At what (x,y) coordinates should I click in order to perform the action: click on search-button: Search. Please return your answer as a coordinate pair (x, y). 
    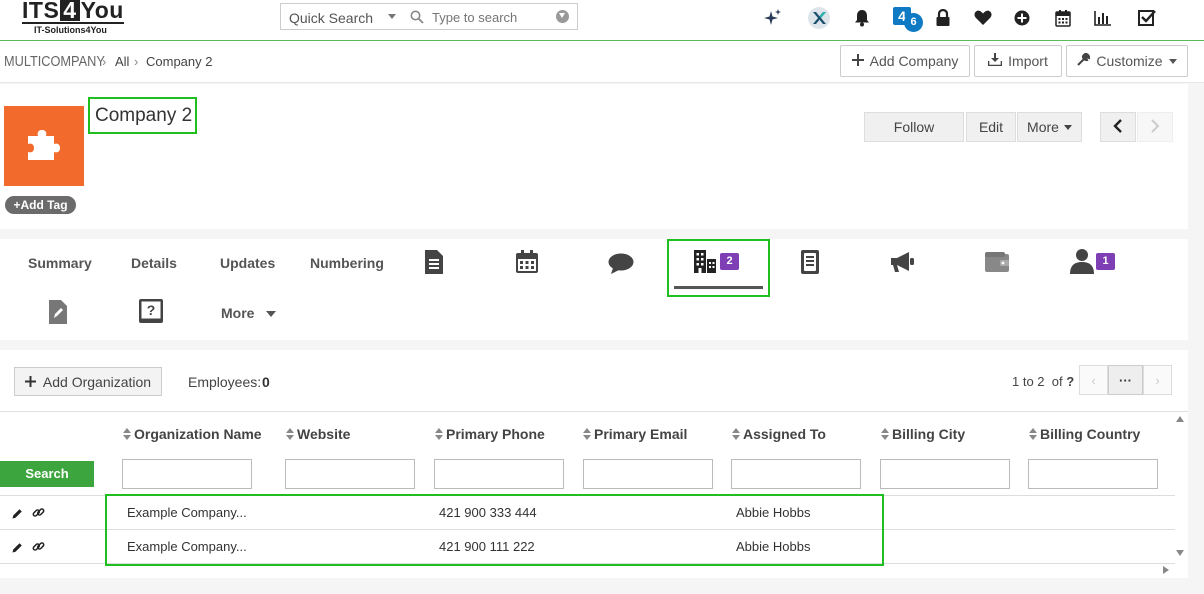
    Looking at the image, I should click on (47, 474).